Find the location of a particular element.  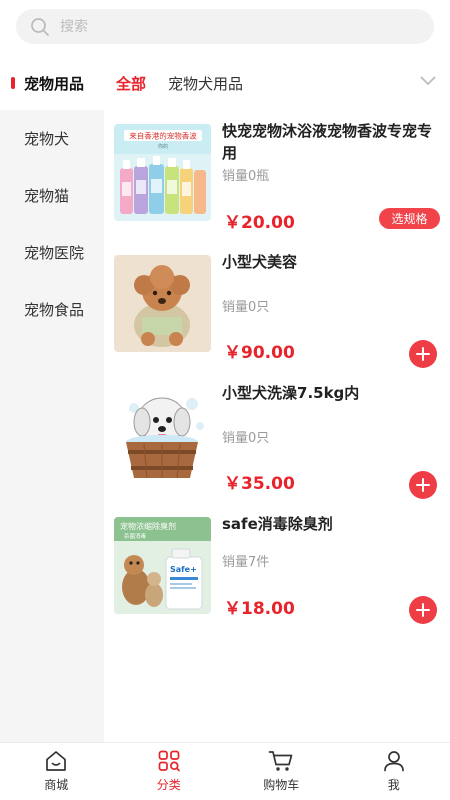

chevron-down-icon is located at coordinates (428, 81).